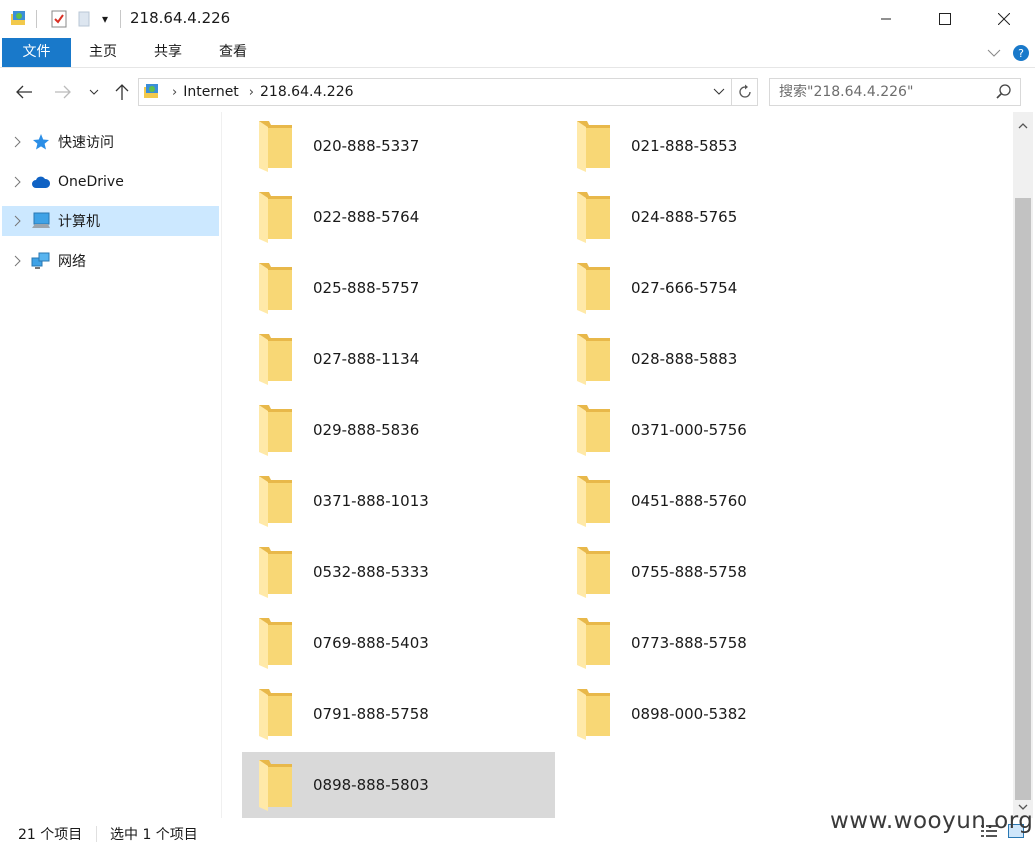 This screenshot has width=1035, height=849. What do you see at coordinates (110, 221) in the screenshot?
I see `sidebar-item-computer: 计算机` at bounding box center [110, 221].